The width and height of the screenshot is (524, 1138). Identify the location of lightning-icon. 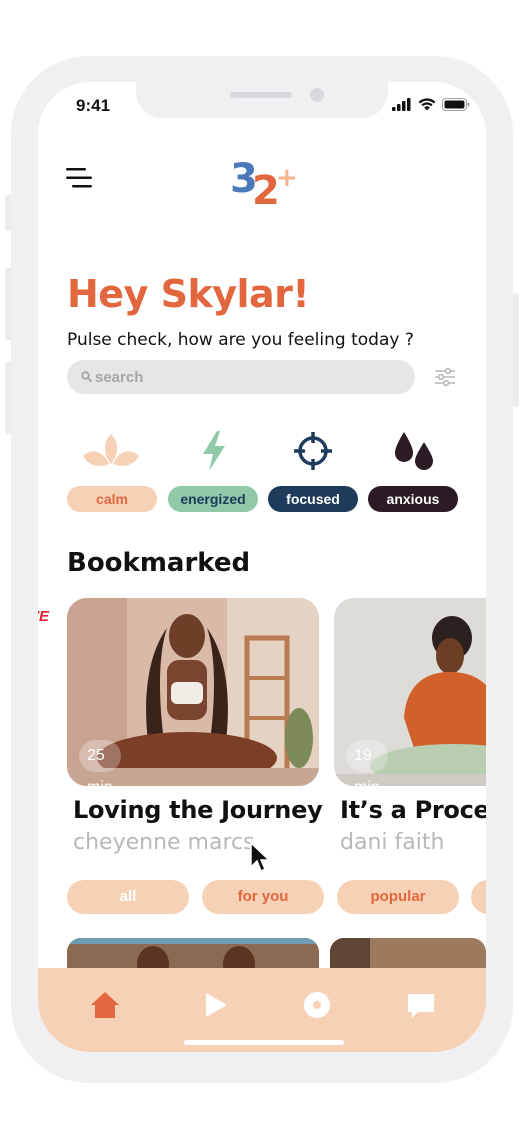
(214, 451).